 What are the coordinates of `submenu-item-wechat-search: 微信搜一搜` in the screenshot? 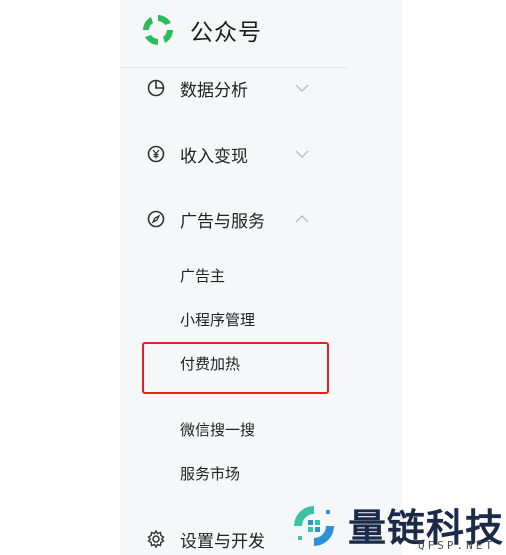 It's located at (217, 431).